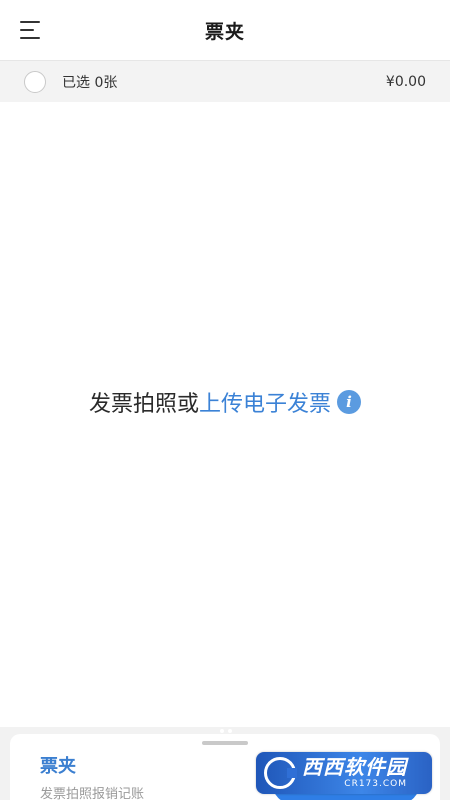  I want to click on watermark-logo-icon, so click(280, 773).